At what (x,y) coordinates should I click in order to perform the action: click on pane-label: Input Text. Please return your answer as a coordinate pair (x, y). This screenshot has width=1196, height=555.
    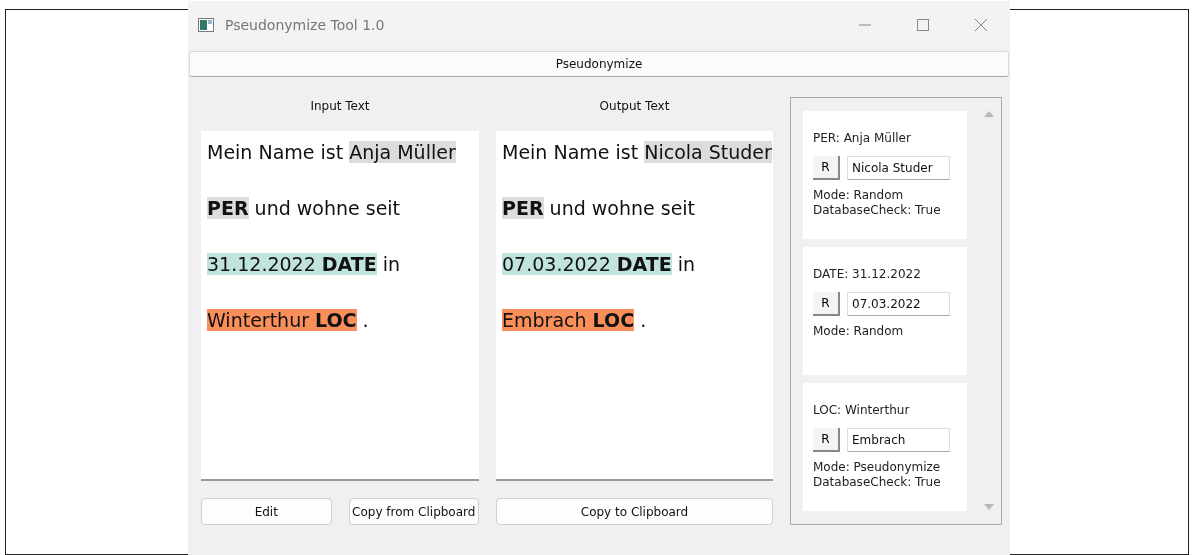
    Looking at the image, I should click on (340, 107).